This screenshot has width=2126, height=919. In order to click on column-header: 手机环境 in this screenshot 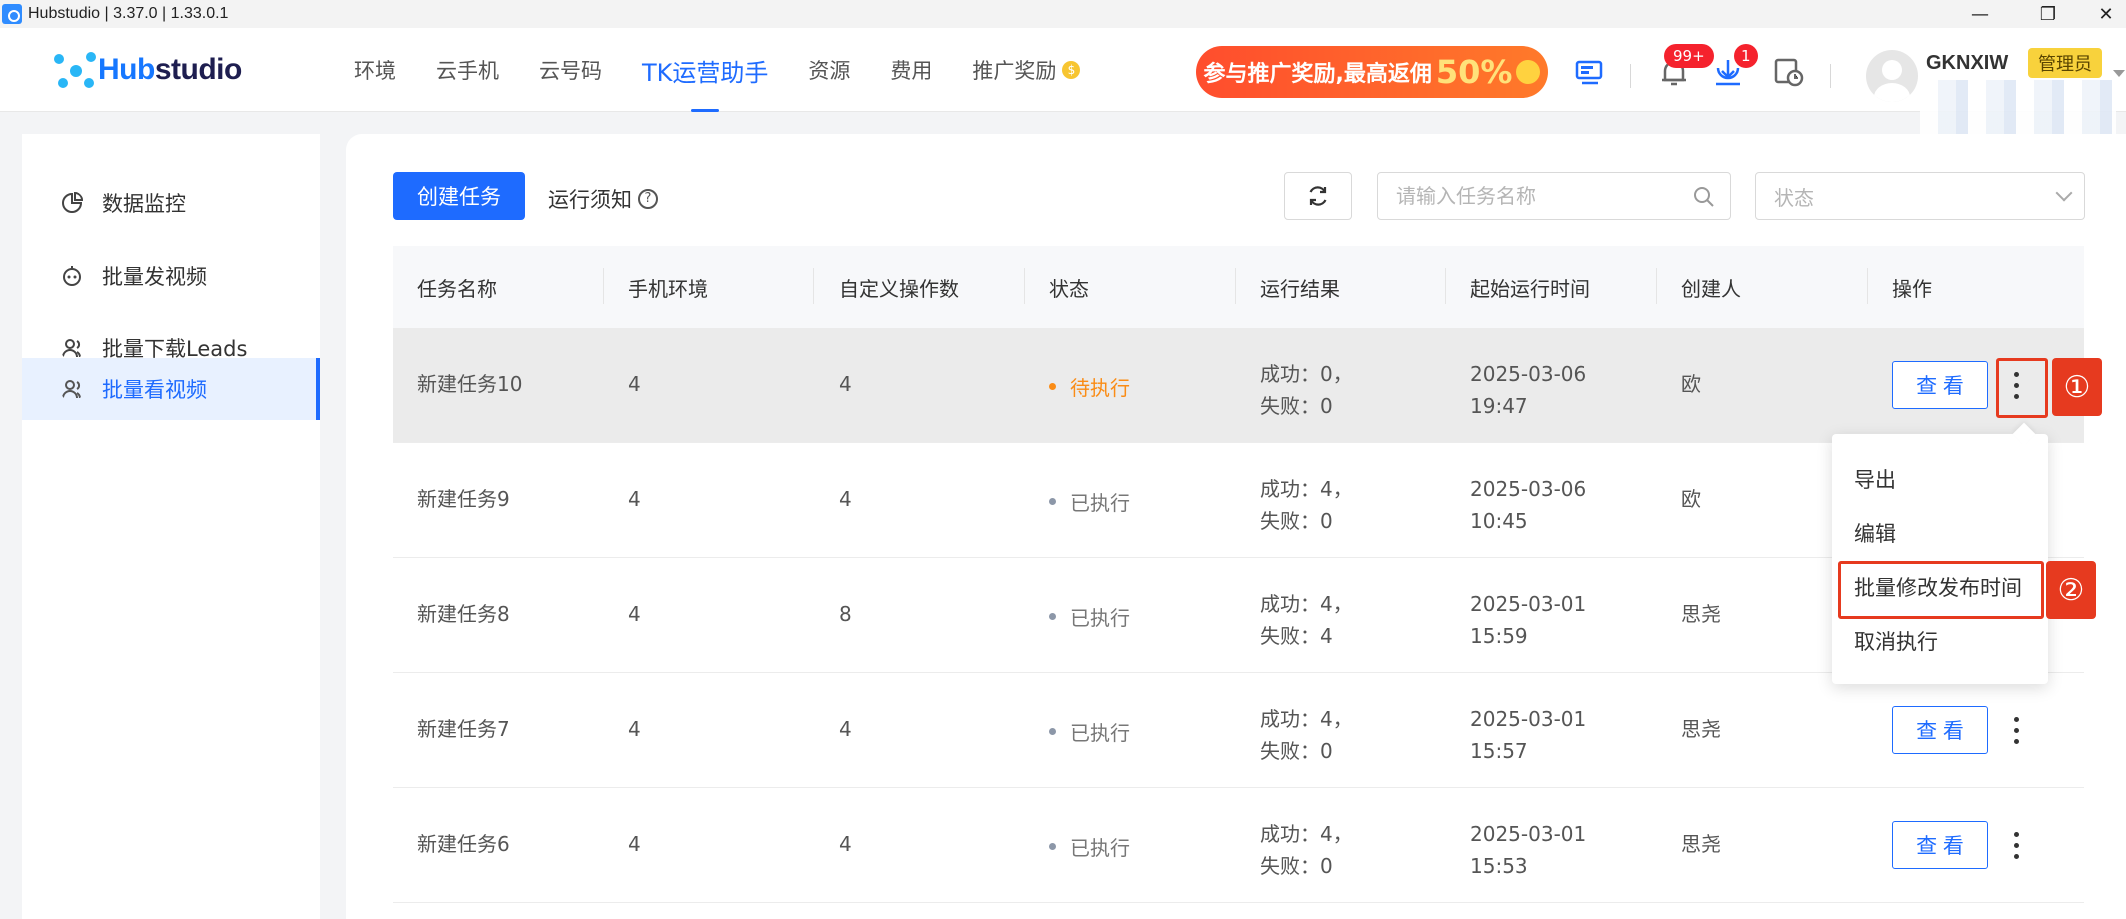, I will do `click(668, 288)`.